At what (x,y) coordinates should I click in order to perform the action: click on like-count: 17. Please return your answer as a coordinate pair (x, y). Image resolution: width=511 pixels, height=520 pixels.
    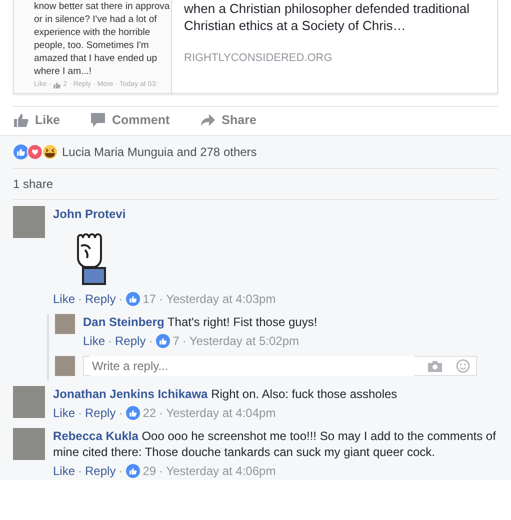
    Looking at the image, I should click on (149, 299).